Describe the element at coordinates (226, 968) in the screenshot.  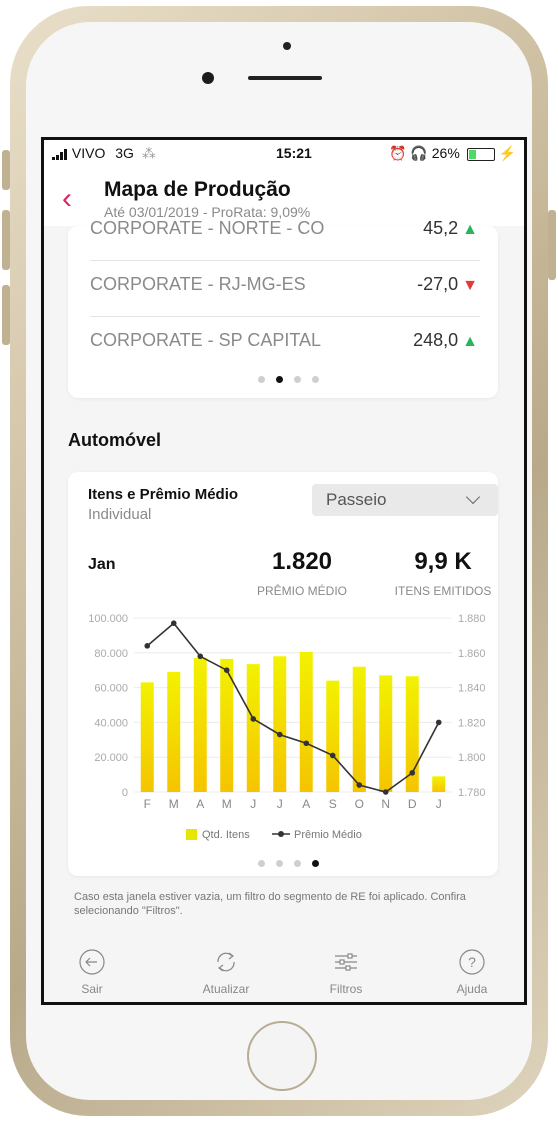
I see `tab-atualizar: Atualizar` at that location.